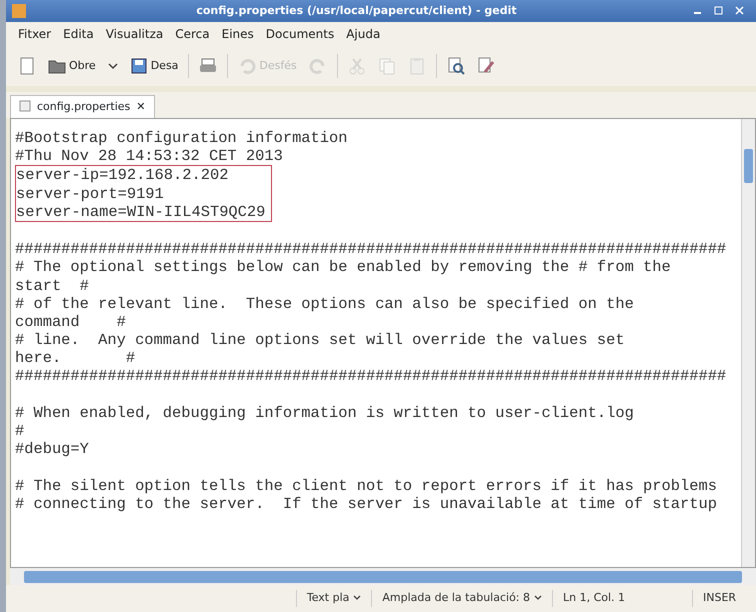 The width and height of the screenshot is (756, 612). What do you see at coordinates (52, 285) in the screenshot?
I see `code-line: start #` at bounding box center [52, 285].